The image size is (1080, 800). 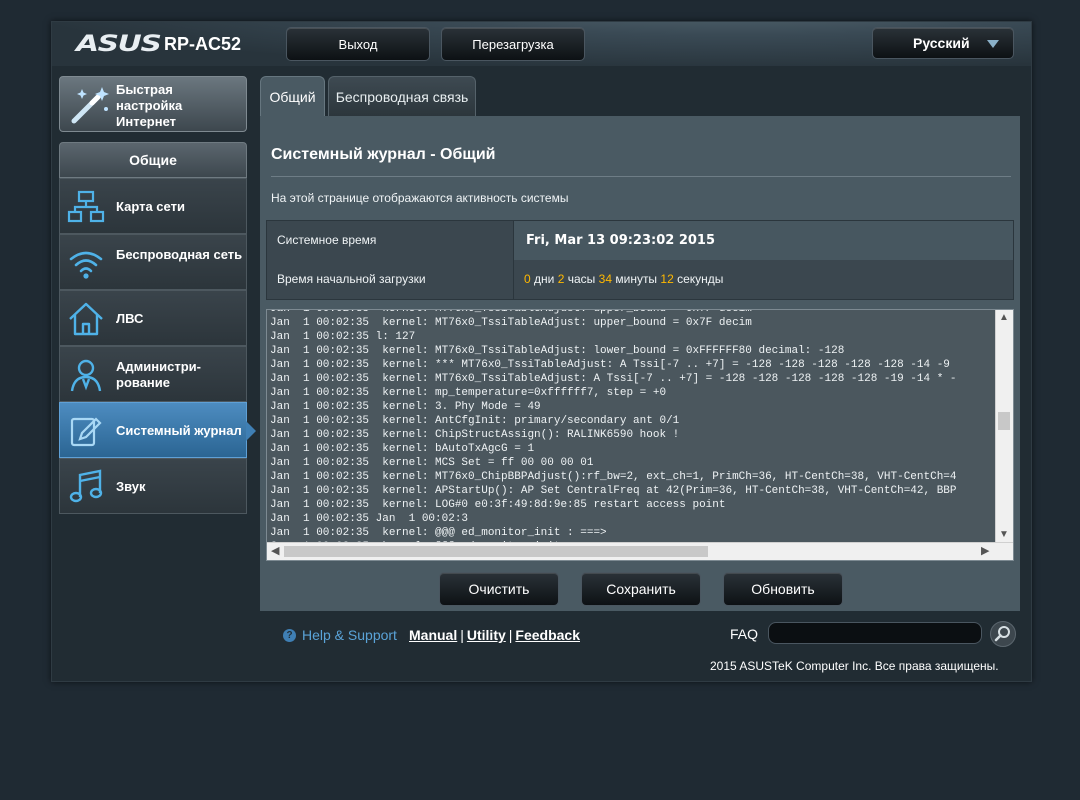 I want to click on sidebar-item-label: Системный журнал, so click(x=179, y=430).